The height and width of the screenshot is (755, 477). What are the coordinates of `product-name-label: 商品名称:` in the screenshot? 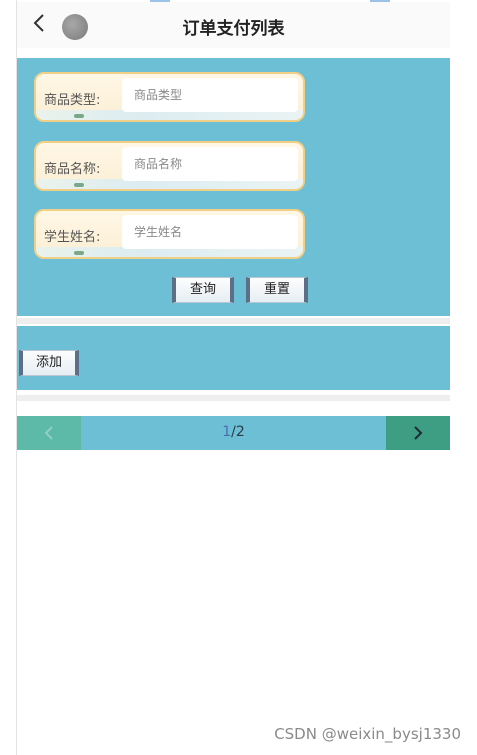 It's located at (72, 169).